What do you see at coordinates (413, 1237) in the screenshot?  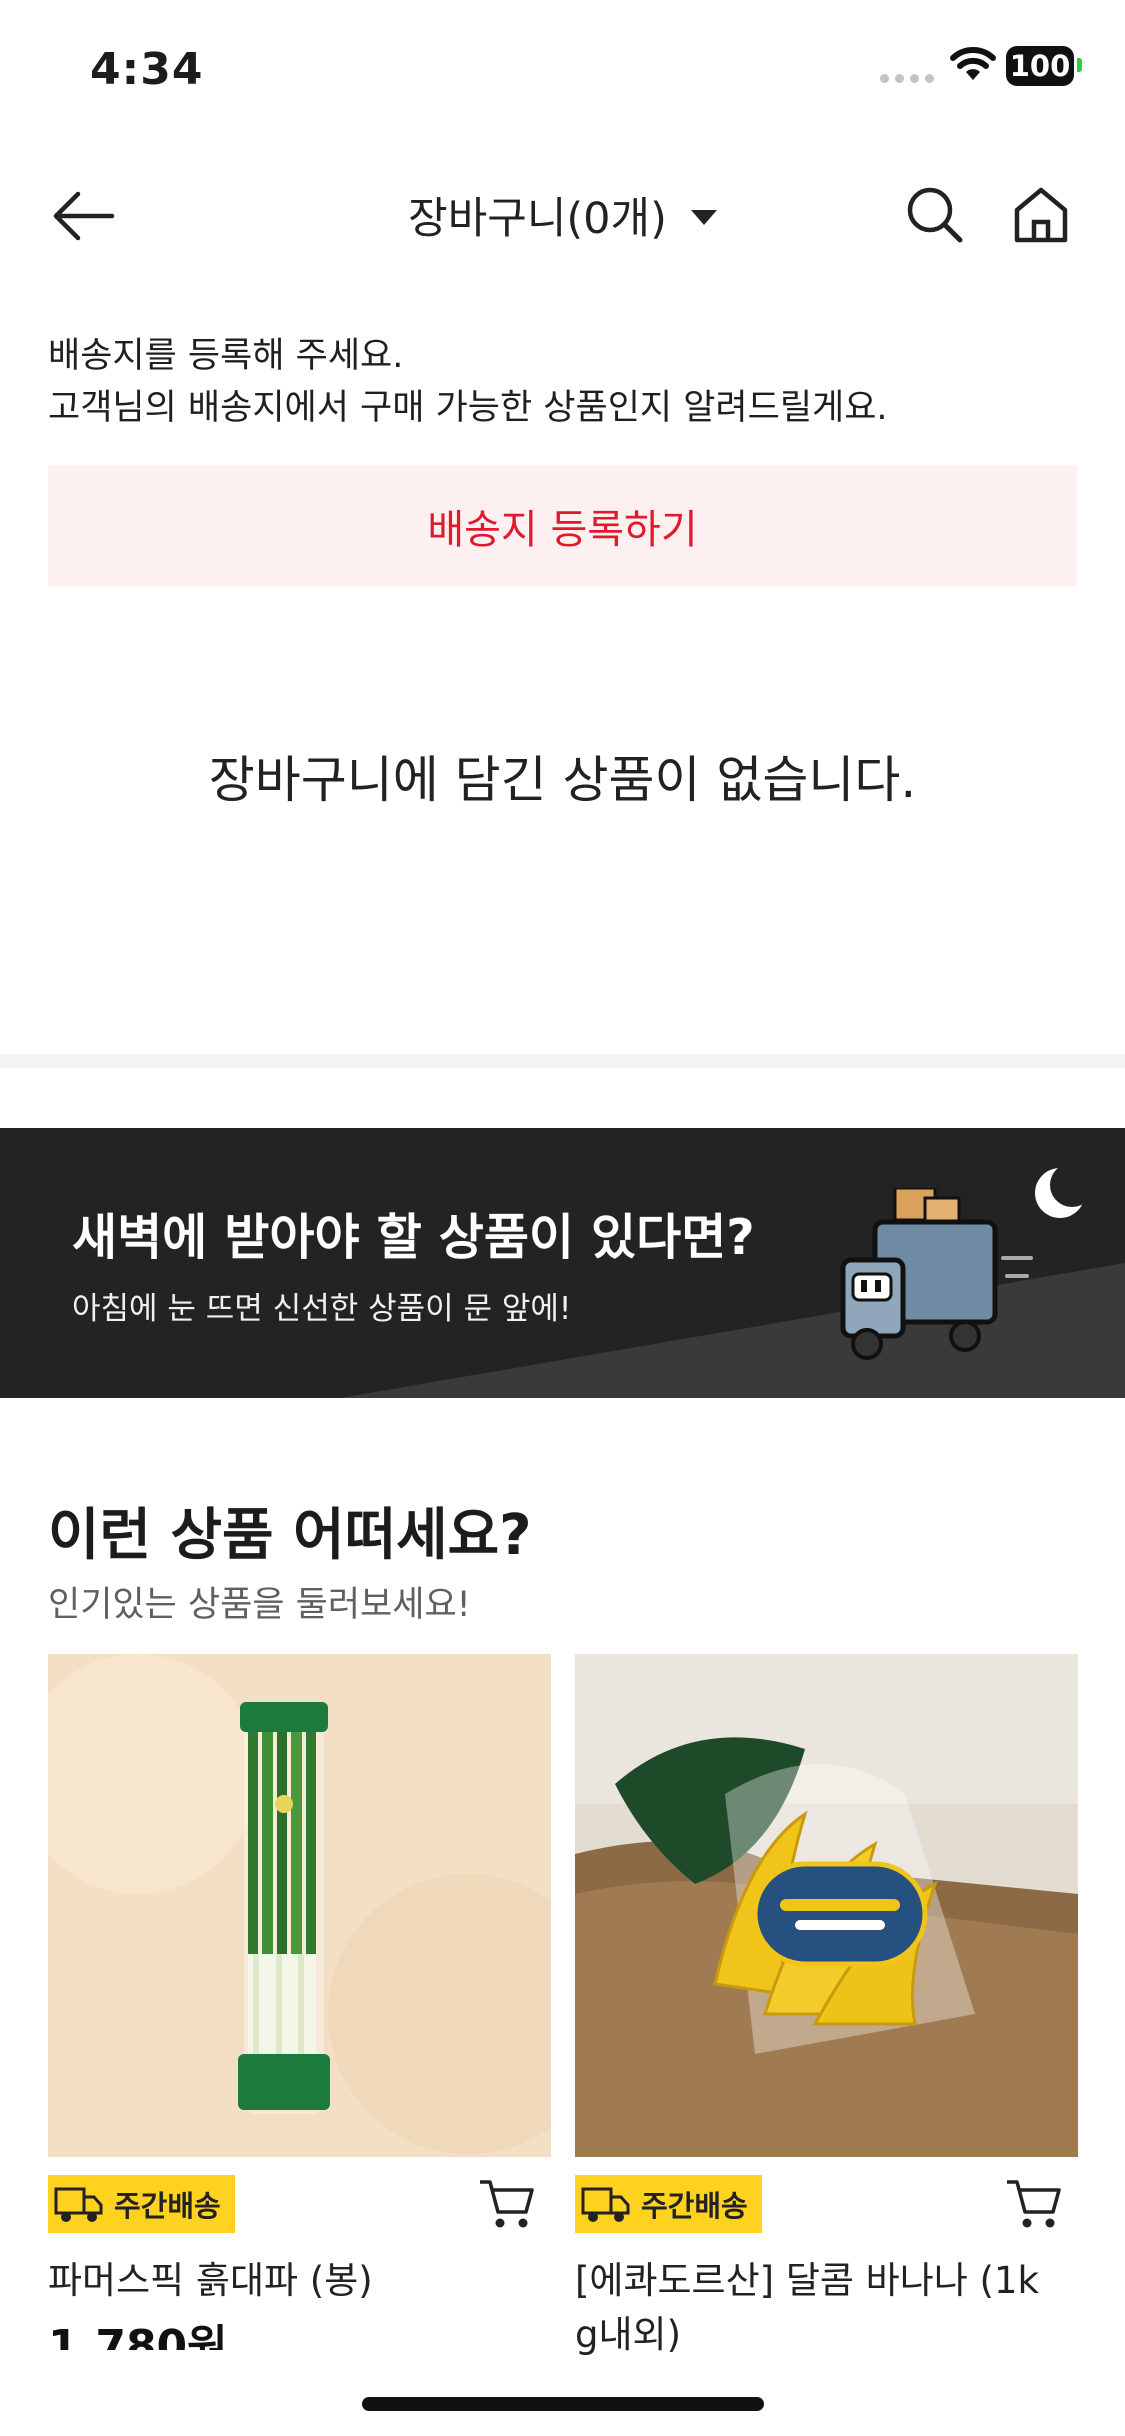 I see `banner-title: 새벽에 받아야 할 상품이 있다면?` at bounding box center [413, 1237].